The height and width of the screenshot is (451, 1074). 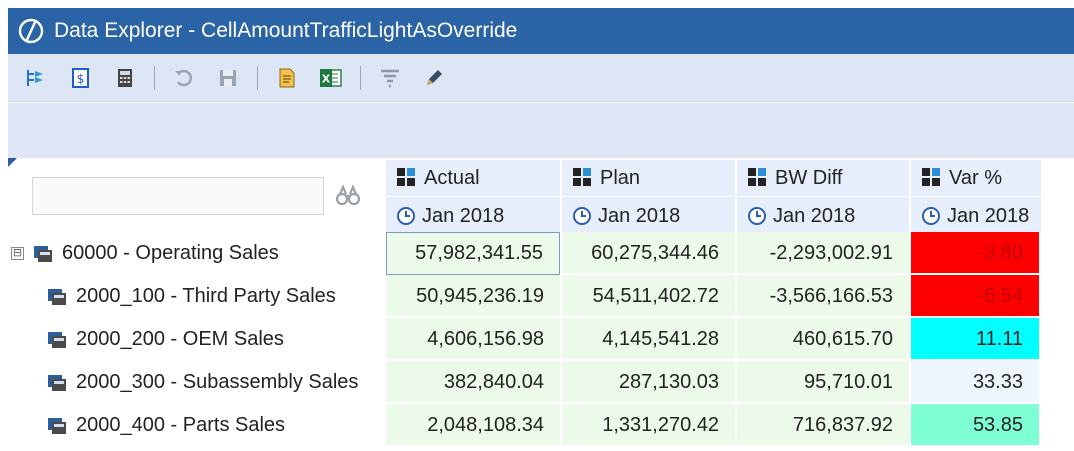 What do you see at coordinates (976, 253) in the screenshot?
I see `cell-var-pct: -3.80` at bounding box center [976, 253].